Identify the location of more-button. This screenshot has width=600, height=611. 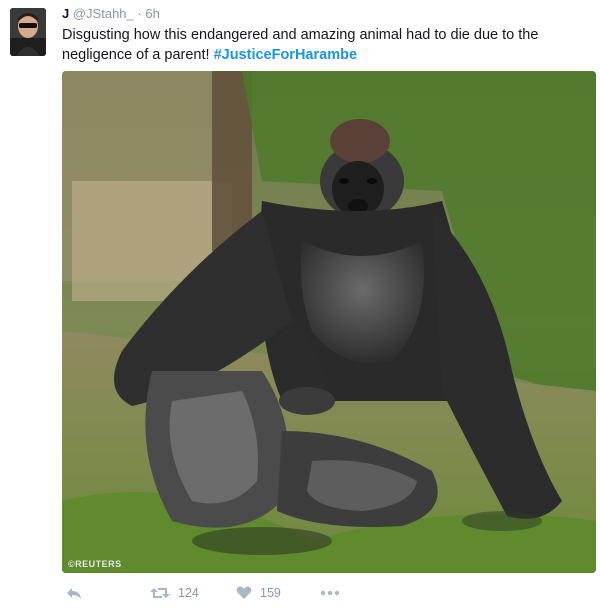
(330, 593).